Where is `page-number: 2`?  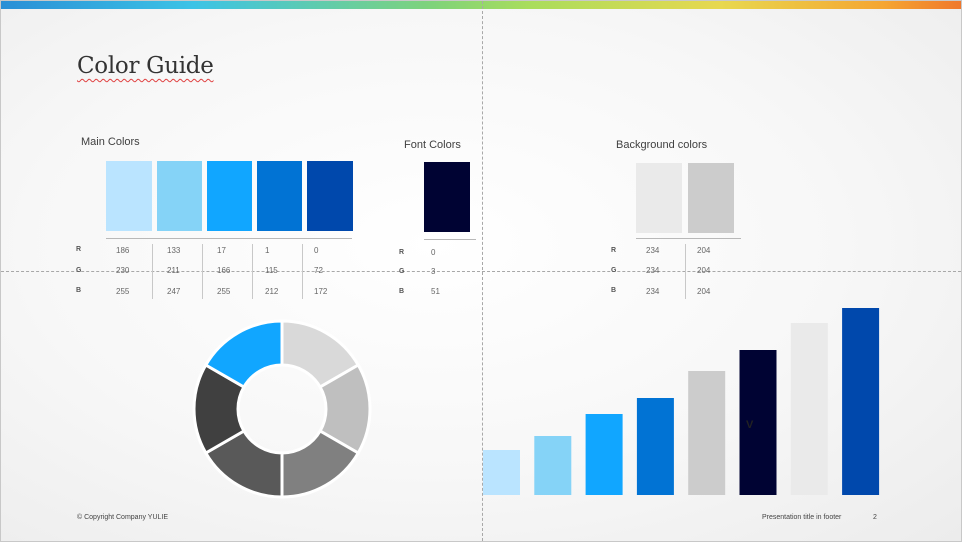 page-number: 2 is located at coordinates (875, 517).